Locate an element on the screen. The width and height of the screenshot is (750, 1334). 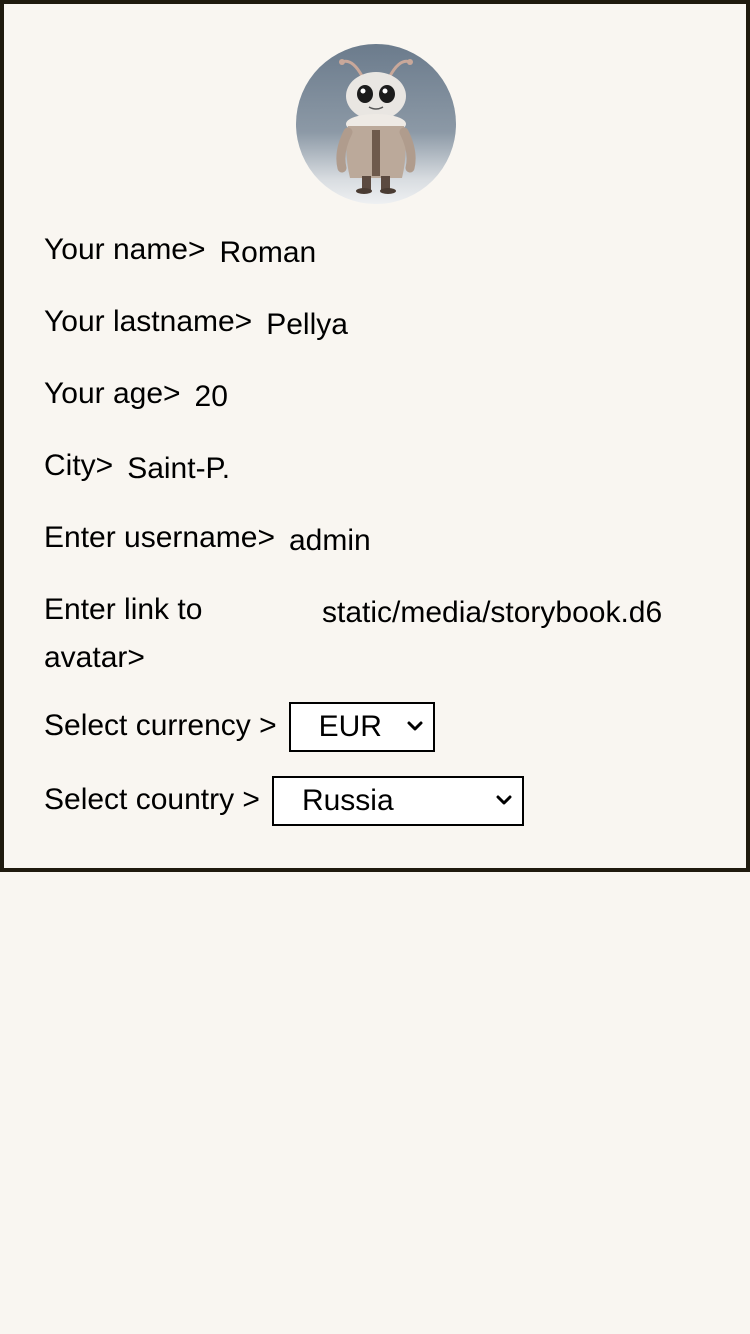
country-row: Select country > Russia is located at coordinates (284, 801).